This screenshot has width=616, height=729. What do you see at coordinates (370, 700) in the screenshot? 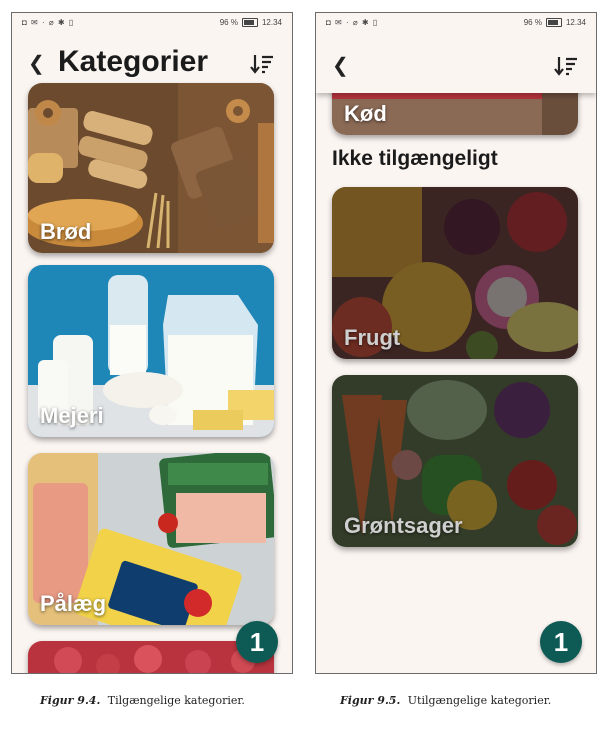
I see `figure-number: Figur 9.5.` at bounding box center [370, 700].